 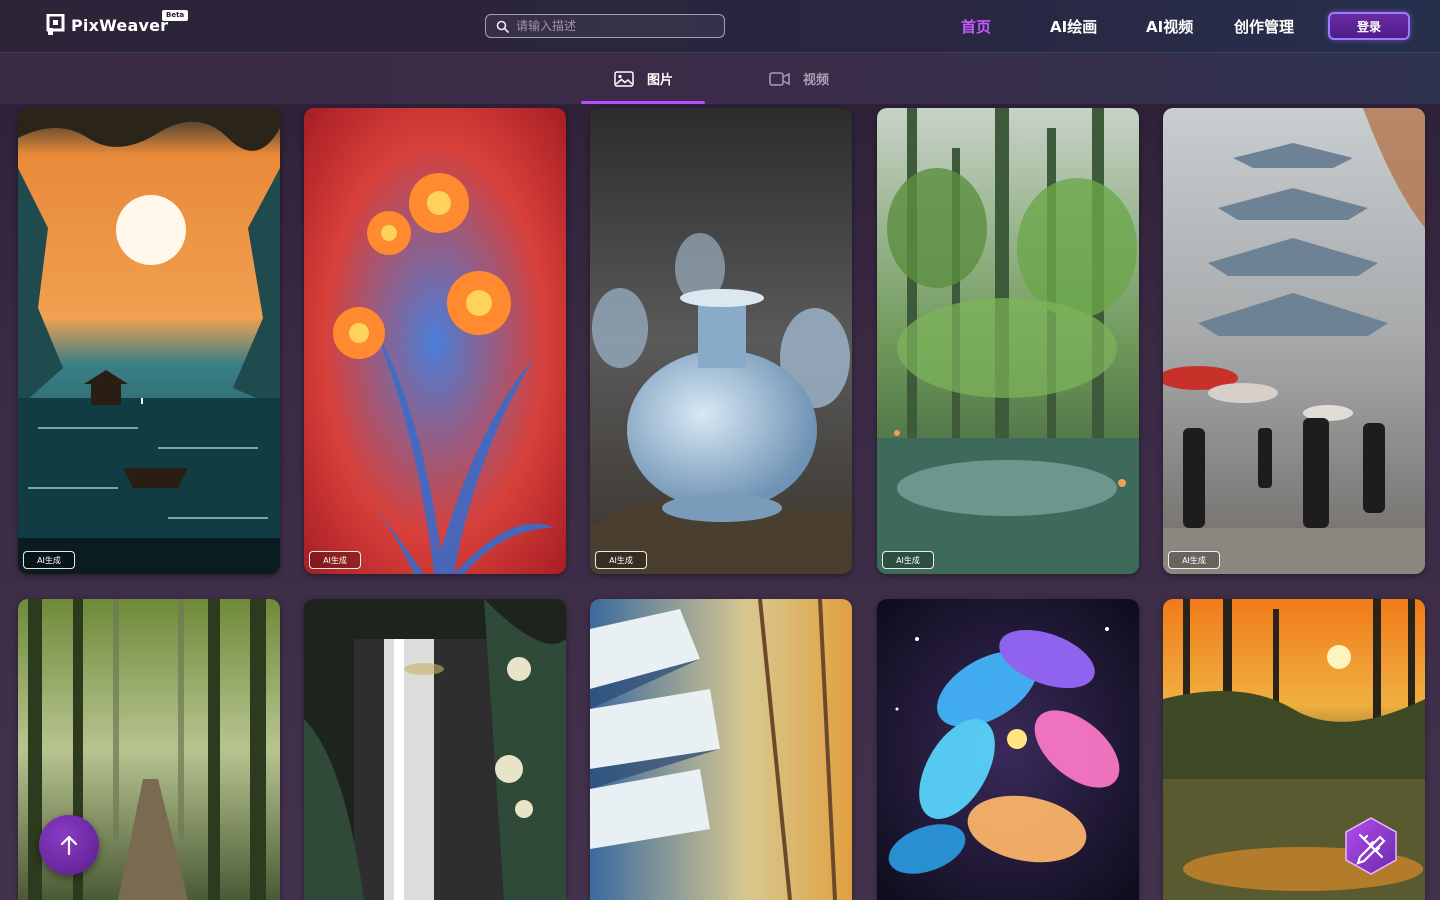 What do you see at coordinates (976, 26) in the screenshot?
I see `nav-home: 首页` at bounding box center [976, 26].